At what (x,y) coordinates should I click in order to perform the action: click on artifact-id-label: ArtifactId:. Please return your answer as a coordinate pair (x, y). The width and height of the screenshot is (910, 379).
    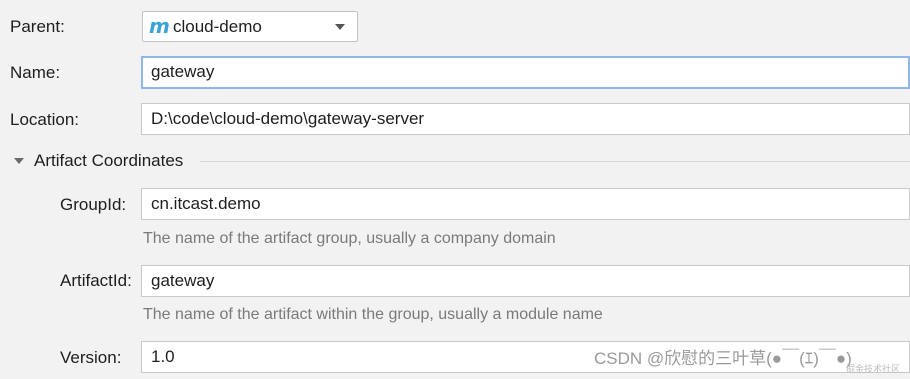
    Looking at the image, I should click on (96, 280).